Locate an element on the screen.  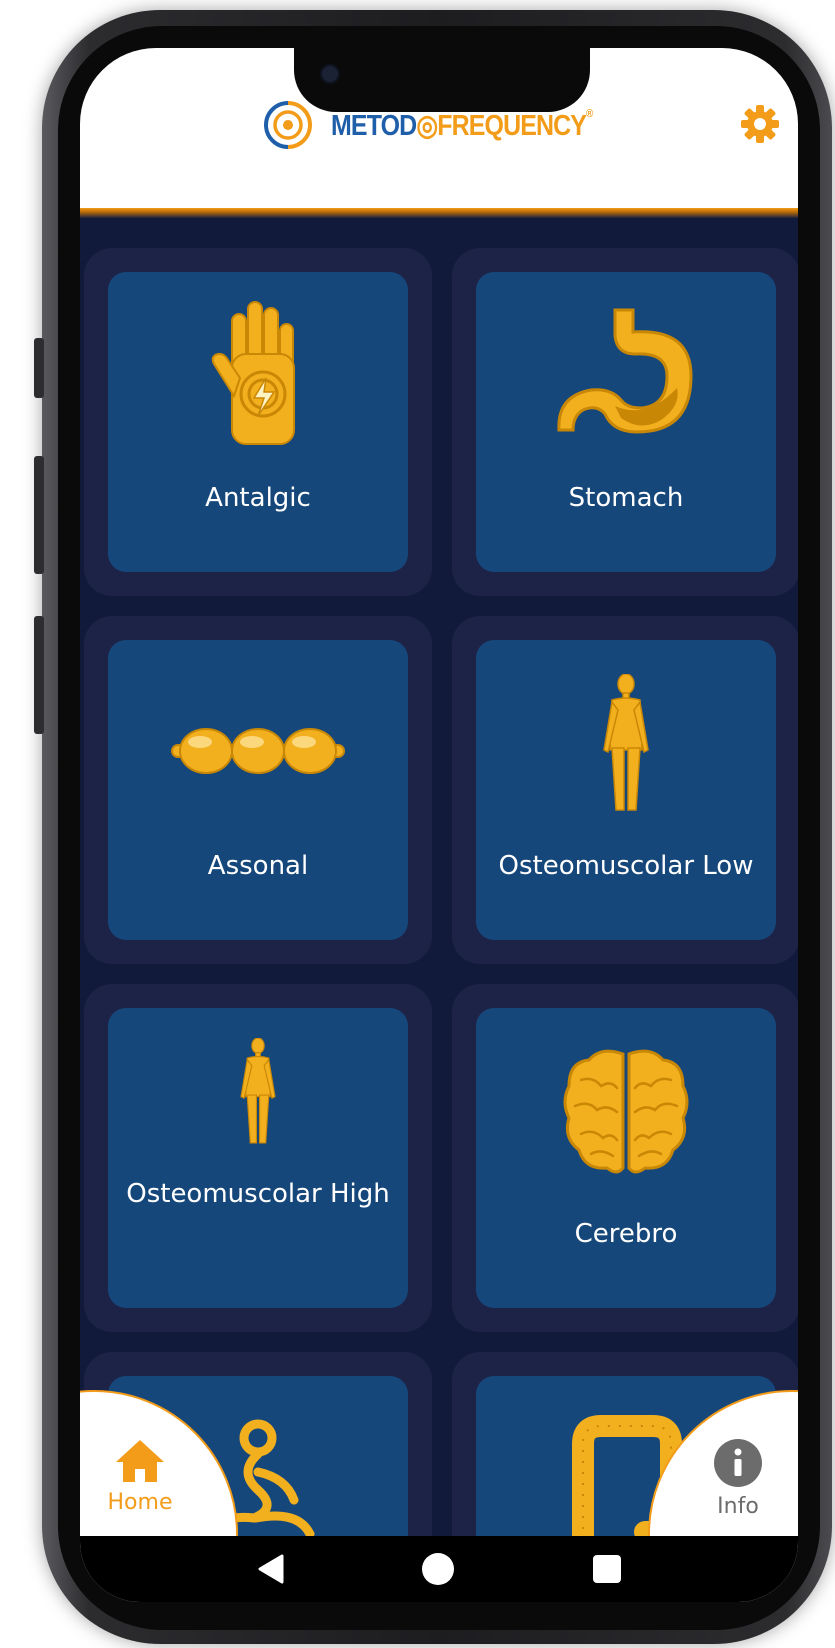
tile-card: Assonal is located at coordinates (258, 790).